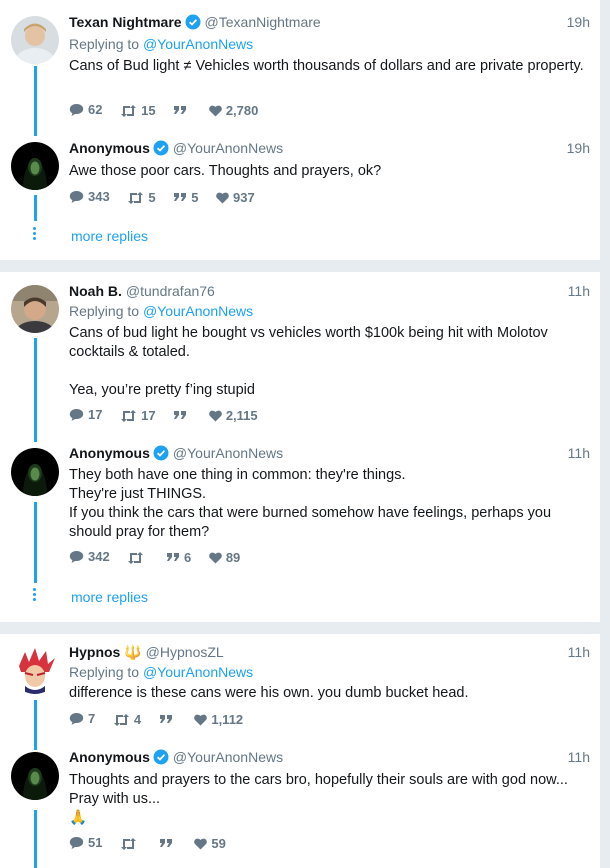 The width and height of the screenshot is (610, 868). I want to click on like-button: 937, so click(235, 198).